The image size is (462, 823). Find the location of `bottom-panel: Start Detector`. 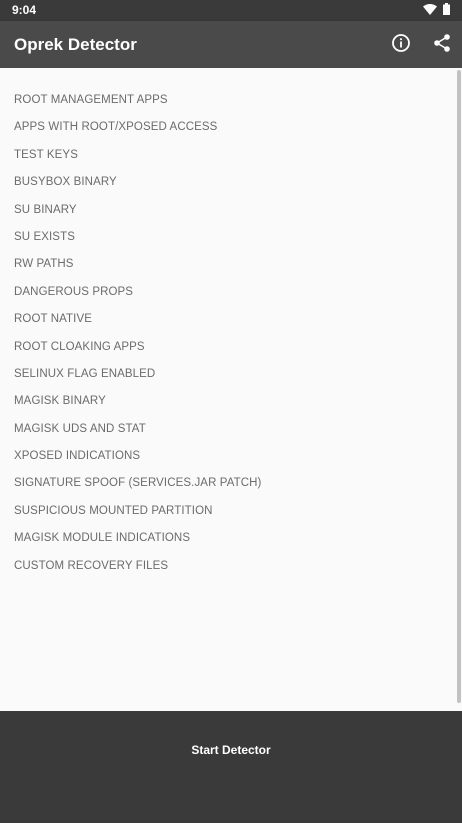

bottom-panel: Start Detector is located at coordinates (231, 767).